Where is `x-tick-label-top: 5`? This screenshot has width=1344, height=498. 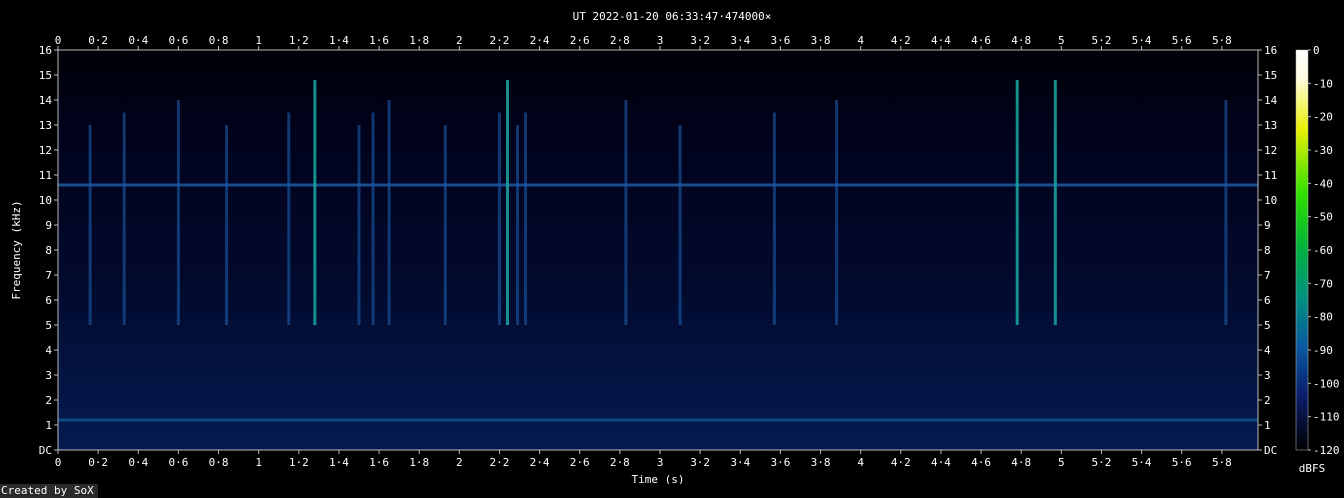
x-tick-label-top: 5 is located at coordinates (1061, 40).